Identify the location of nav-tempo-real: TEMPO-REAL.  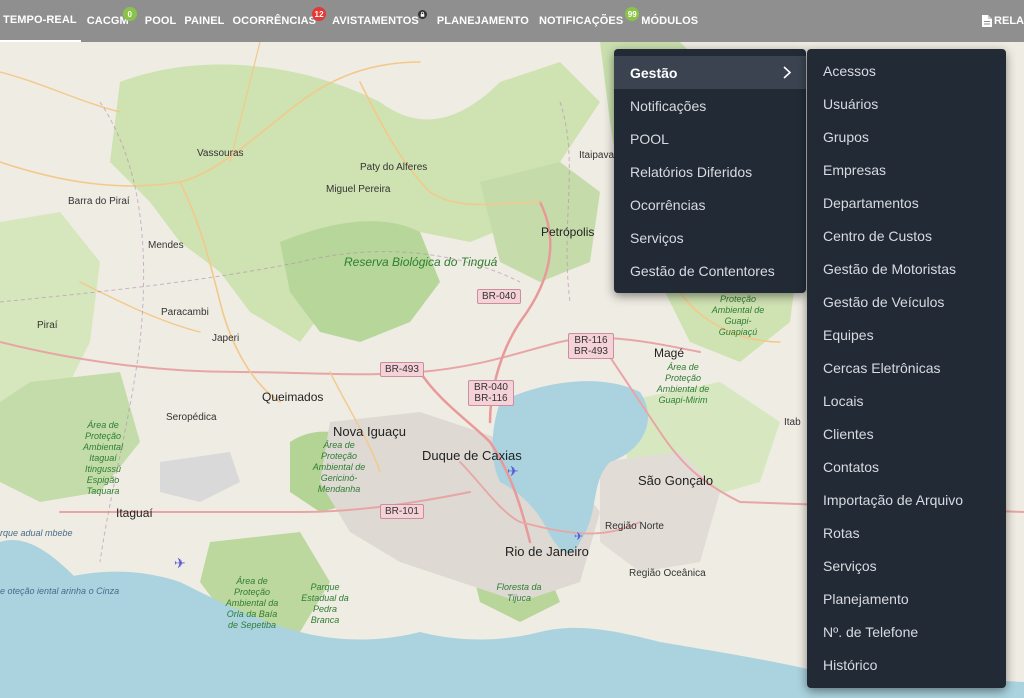
(40, 21).